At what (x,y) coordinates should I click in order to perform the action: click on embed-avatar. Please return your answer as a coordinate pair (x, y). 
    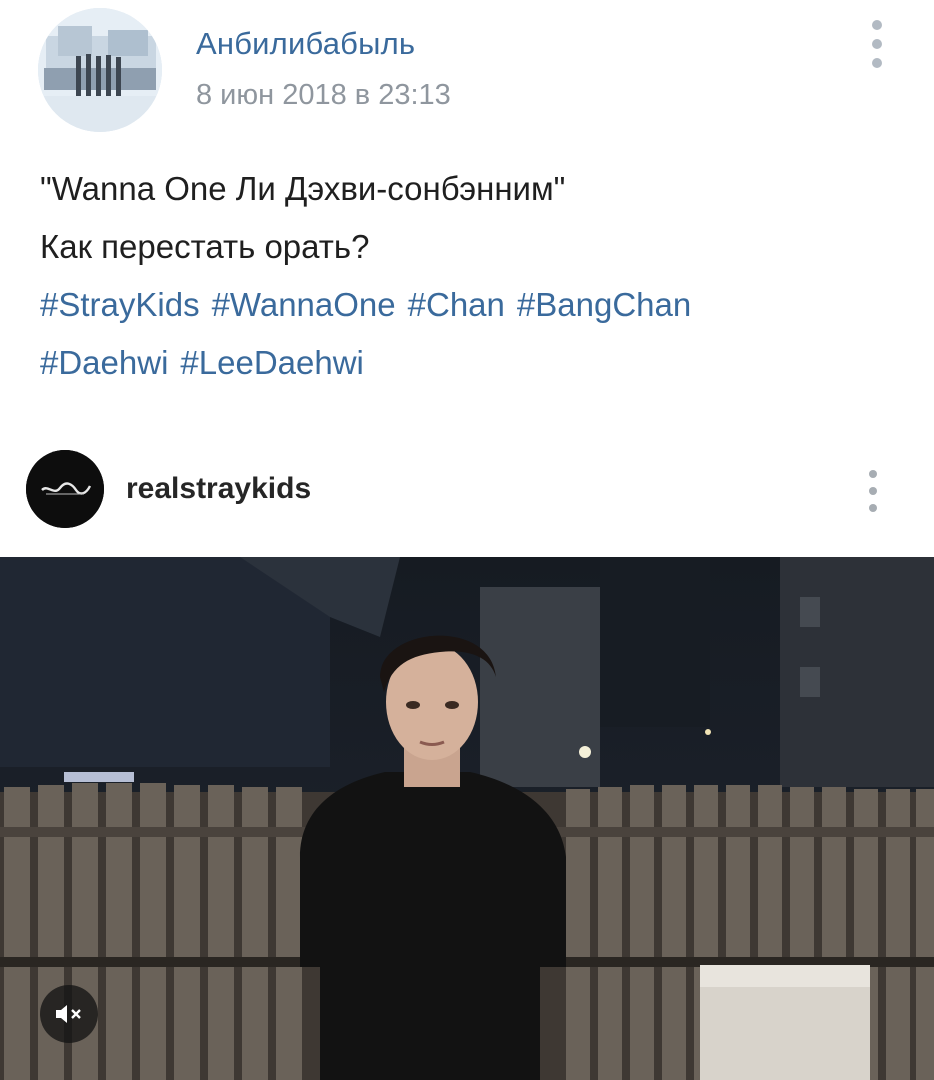
    Looking at the image, I should click on (65, 489).